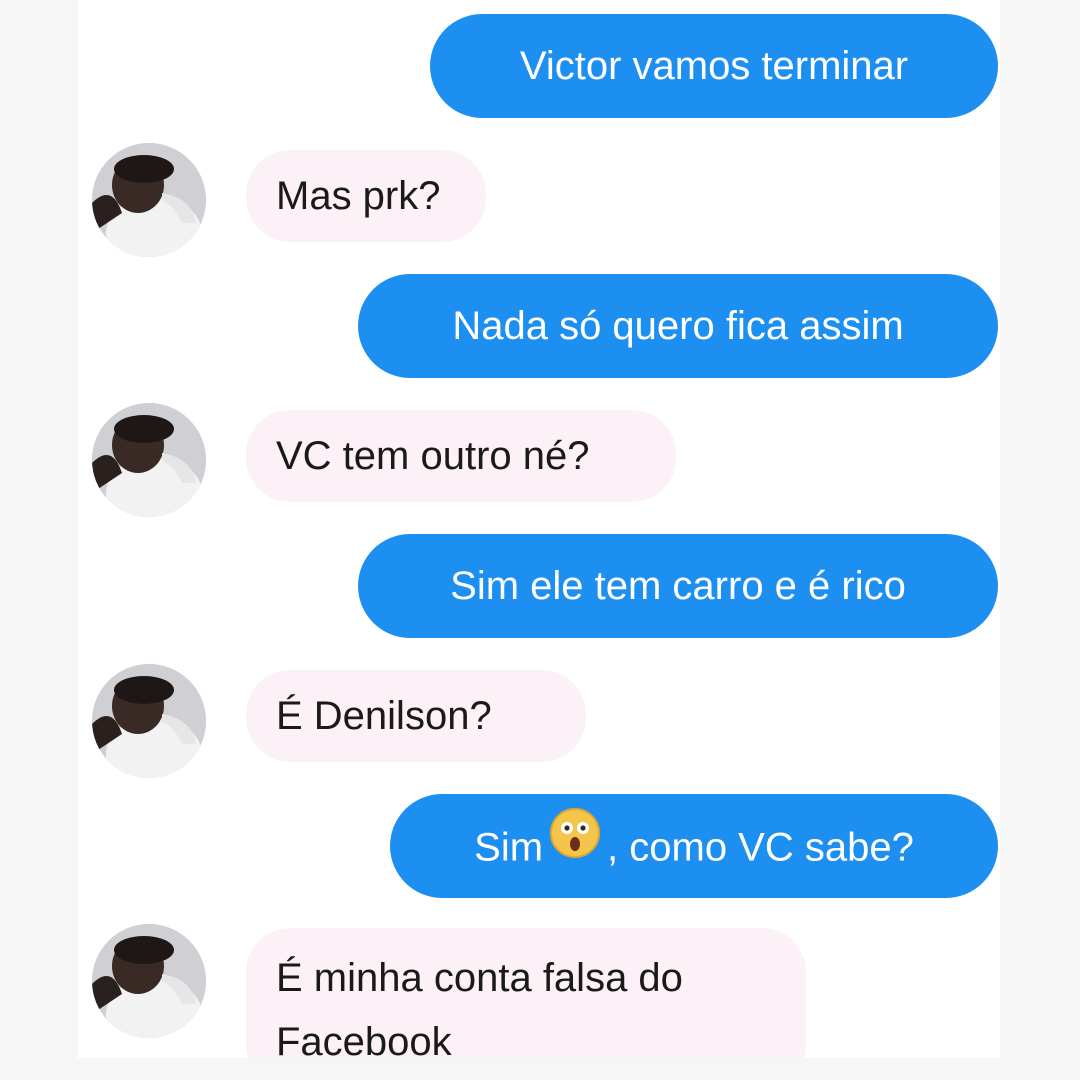 Image resolution: width=1080 pixels, height=1080 pixels. I want to click on received-message-bubble: VC tem outro né?, so click(461, 456).